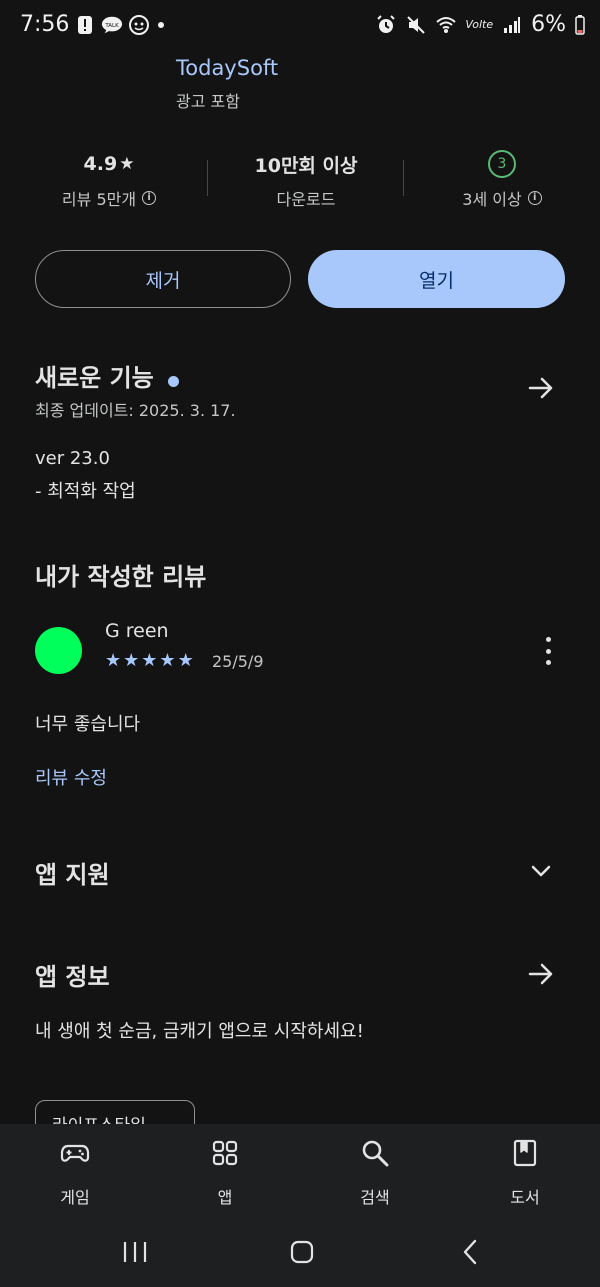  Describe the element at coordinates (85, 25) in the screenshot. I see `alert-icon` at that location.